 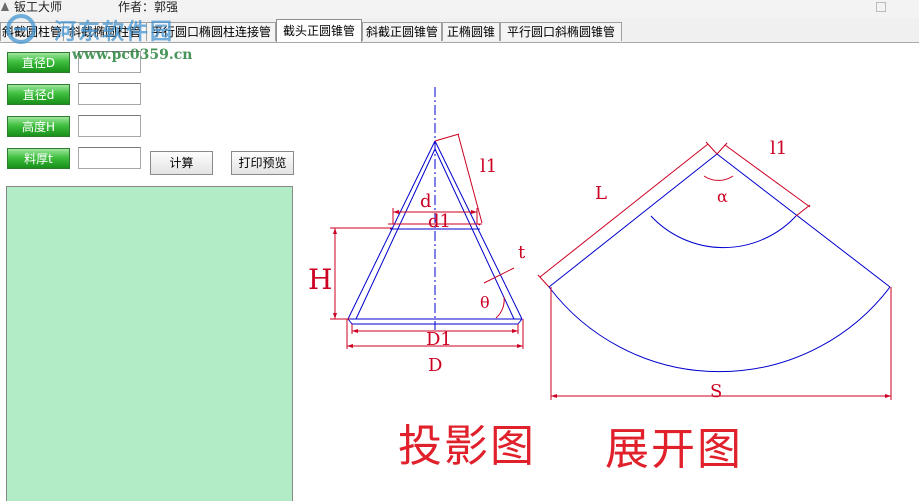 What do you see at coordinates (21, 29) in the screenshot?
I see `watermark-logo-icon` at bounding box center [21, 29].